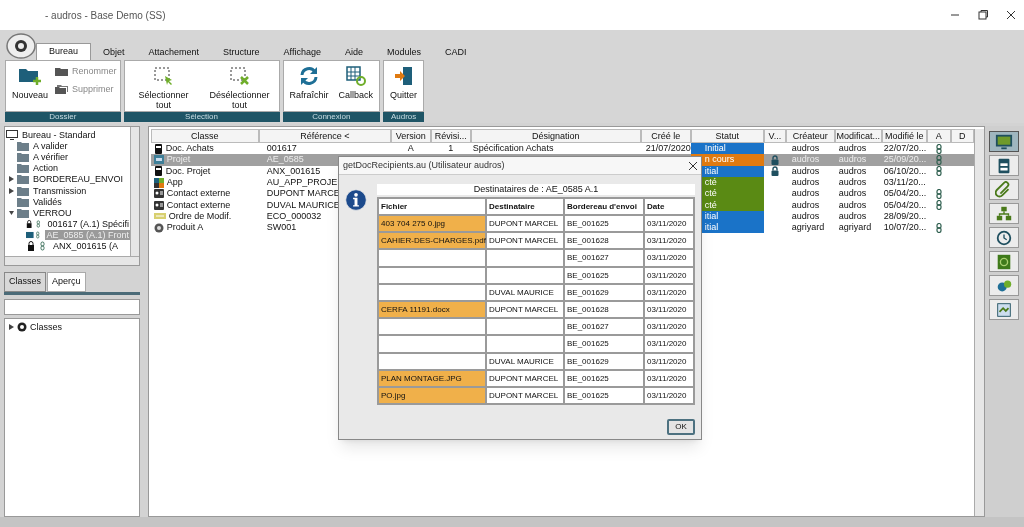 This screenshot has height=527, width=1024. What do you see at coordinates (525, 206) in the screenshot?
I see `column-header: Destinataire` at bounding box center [525, 206].